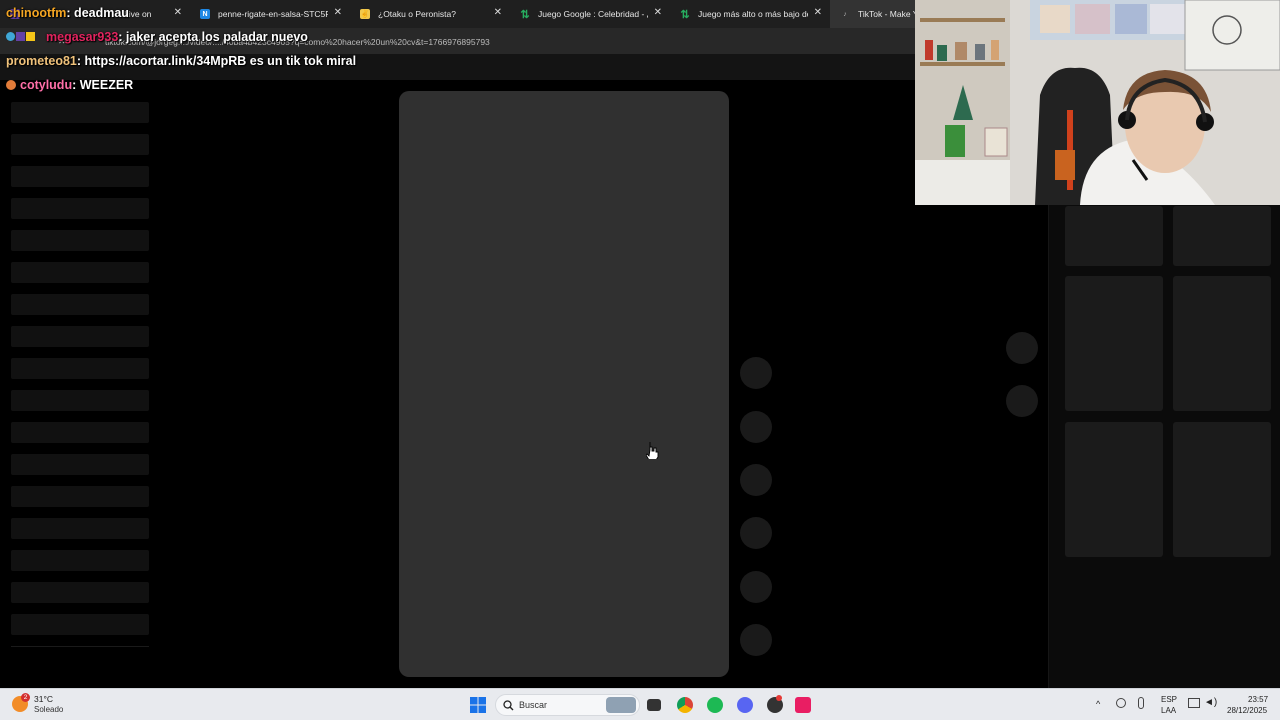 The width and height of the screenshot is (1280, 720). I want to click on bookmark-button, so click(756, 480).